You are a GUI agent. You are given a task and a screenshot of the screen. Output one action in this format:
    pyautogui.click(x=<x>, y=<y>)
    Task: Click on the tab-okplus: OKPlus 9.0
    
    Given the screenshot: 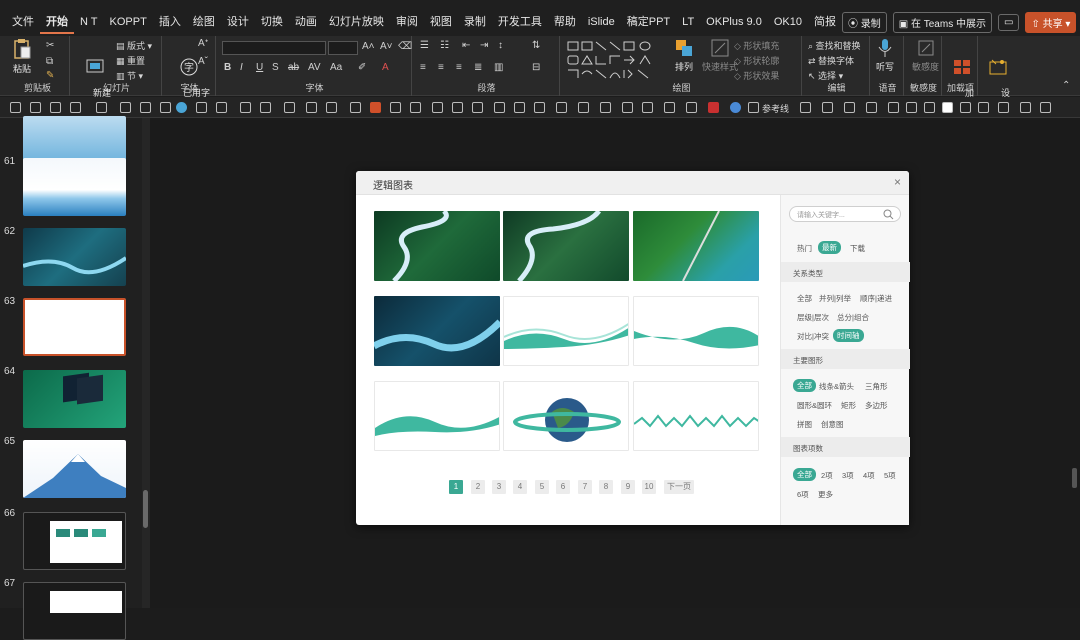 What is the action you would take?
    pyautogui.click(x=734, y=22)
    